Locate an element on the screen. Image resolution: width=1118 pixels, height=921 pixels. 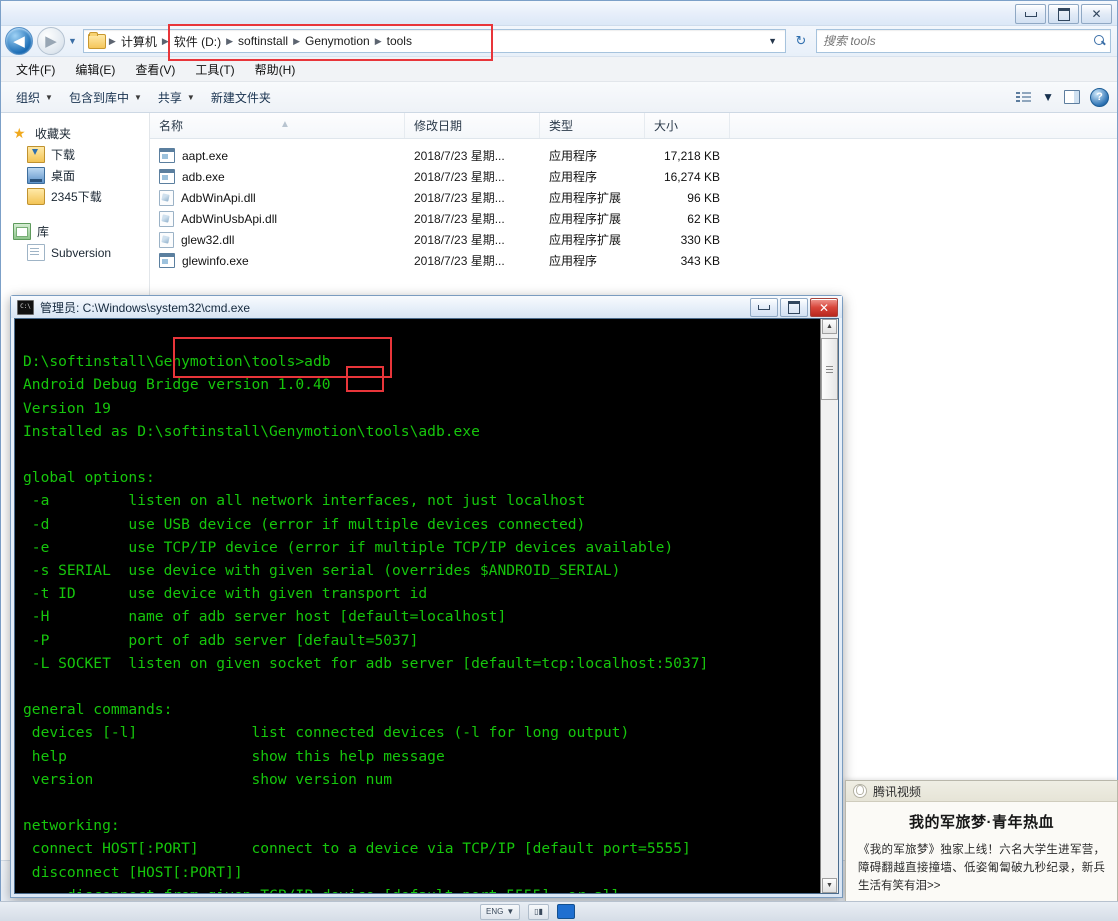
include-in-library-label: 包含到库中 is located at coordinates (98, 97).